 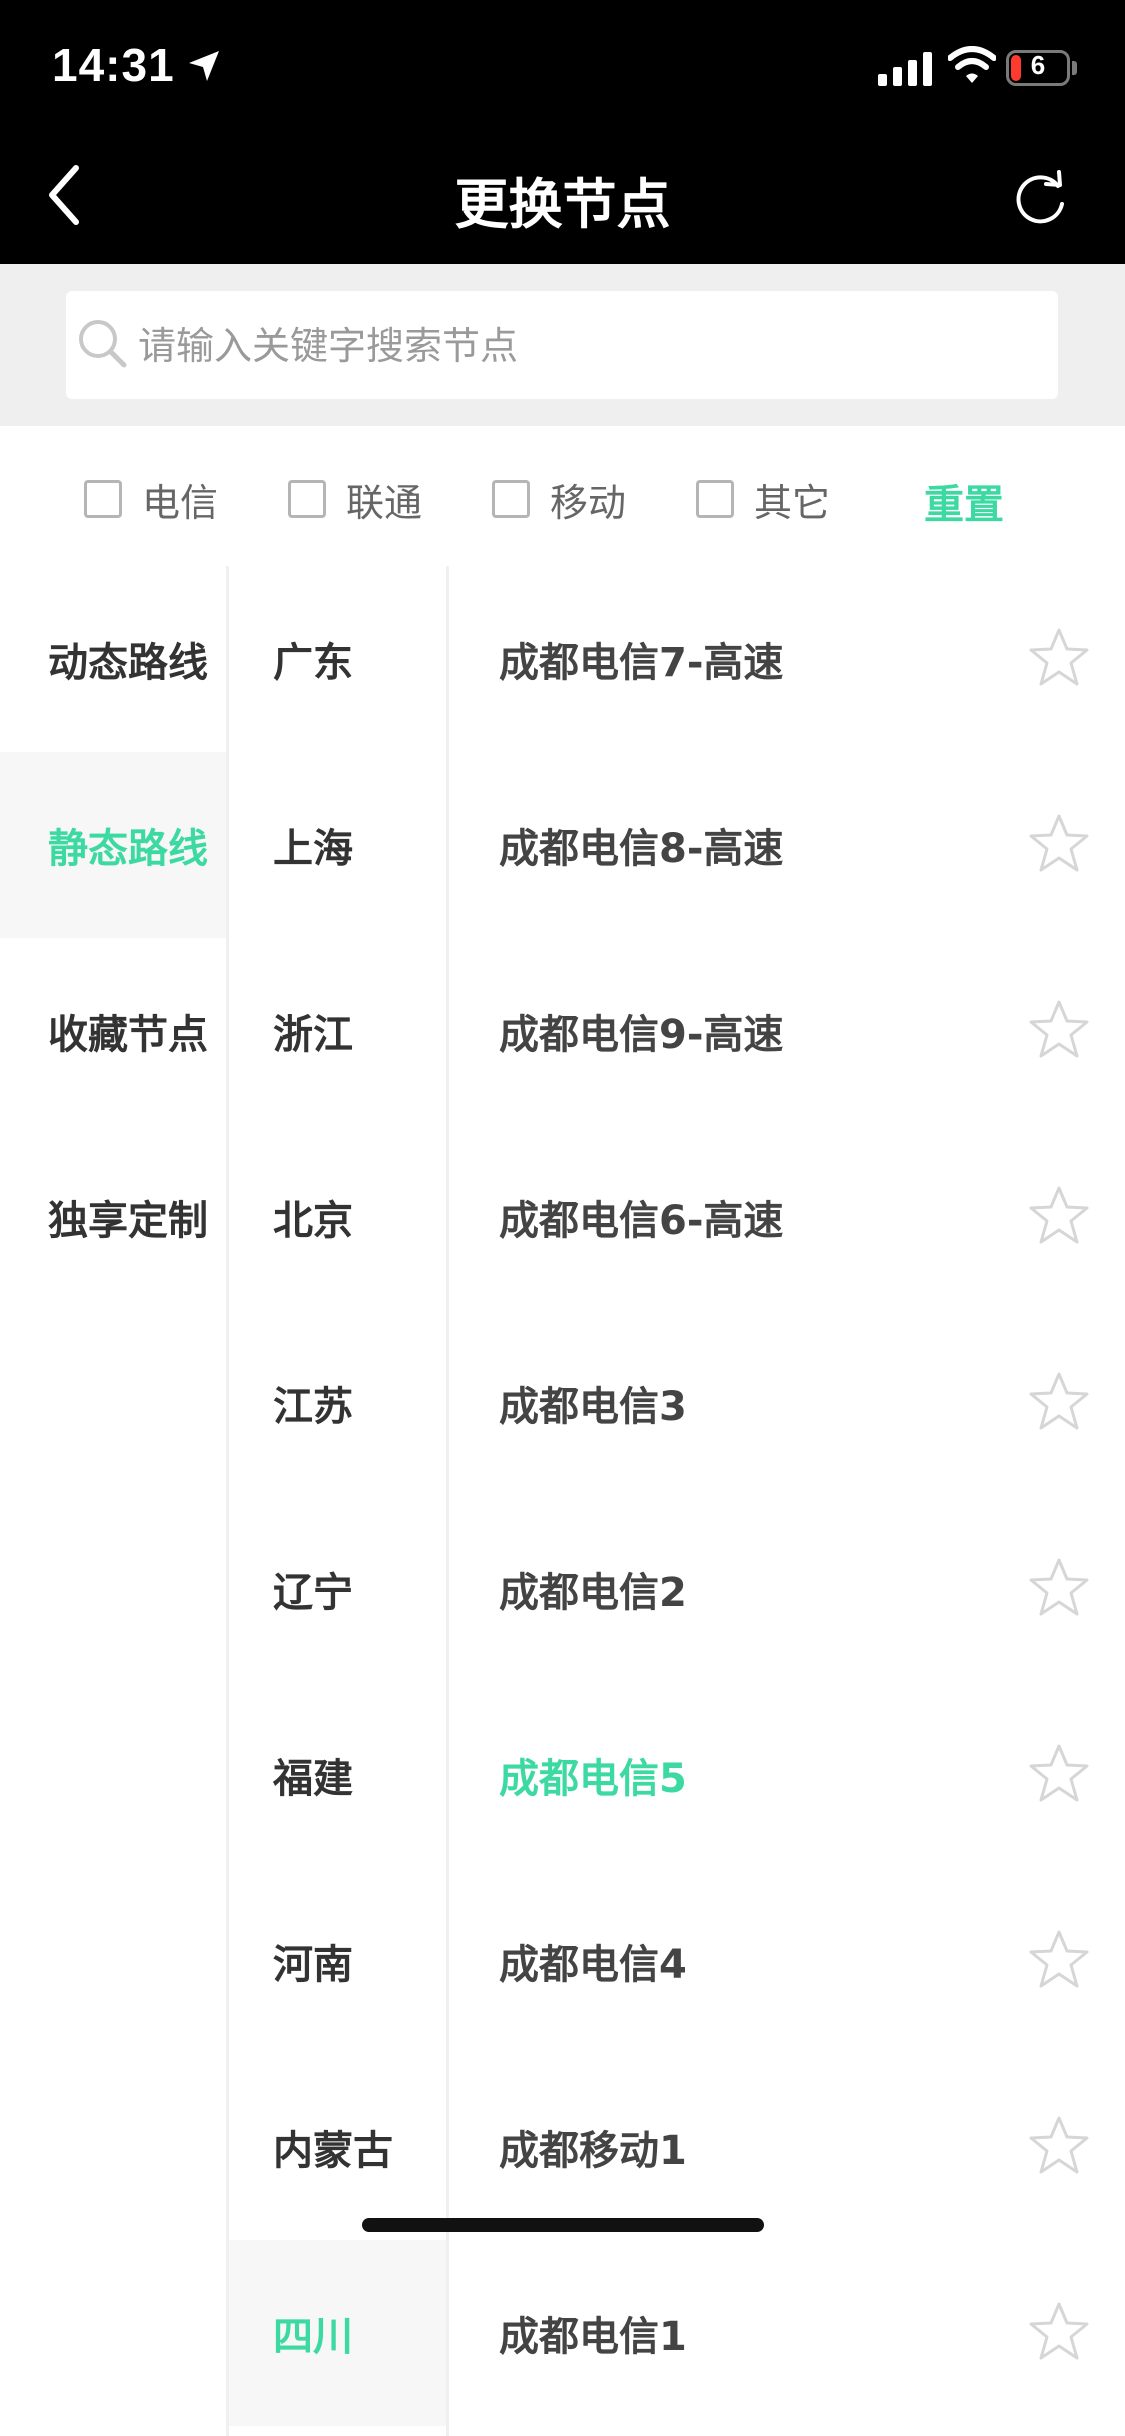 I want to click on node-item: 成都电信7-高速, so click(x=787, y=659).